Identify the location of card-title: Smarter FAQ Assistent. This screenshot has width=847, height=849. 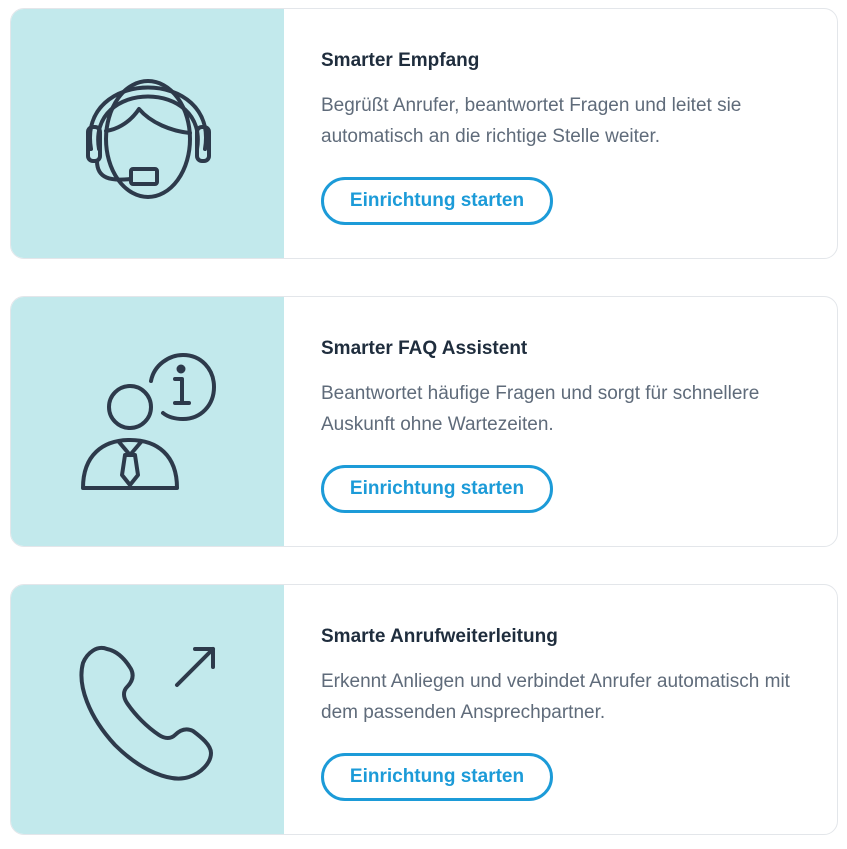
(424, 348).